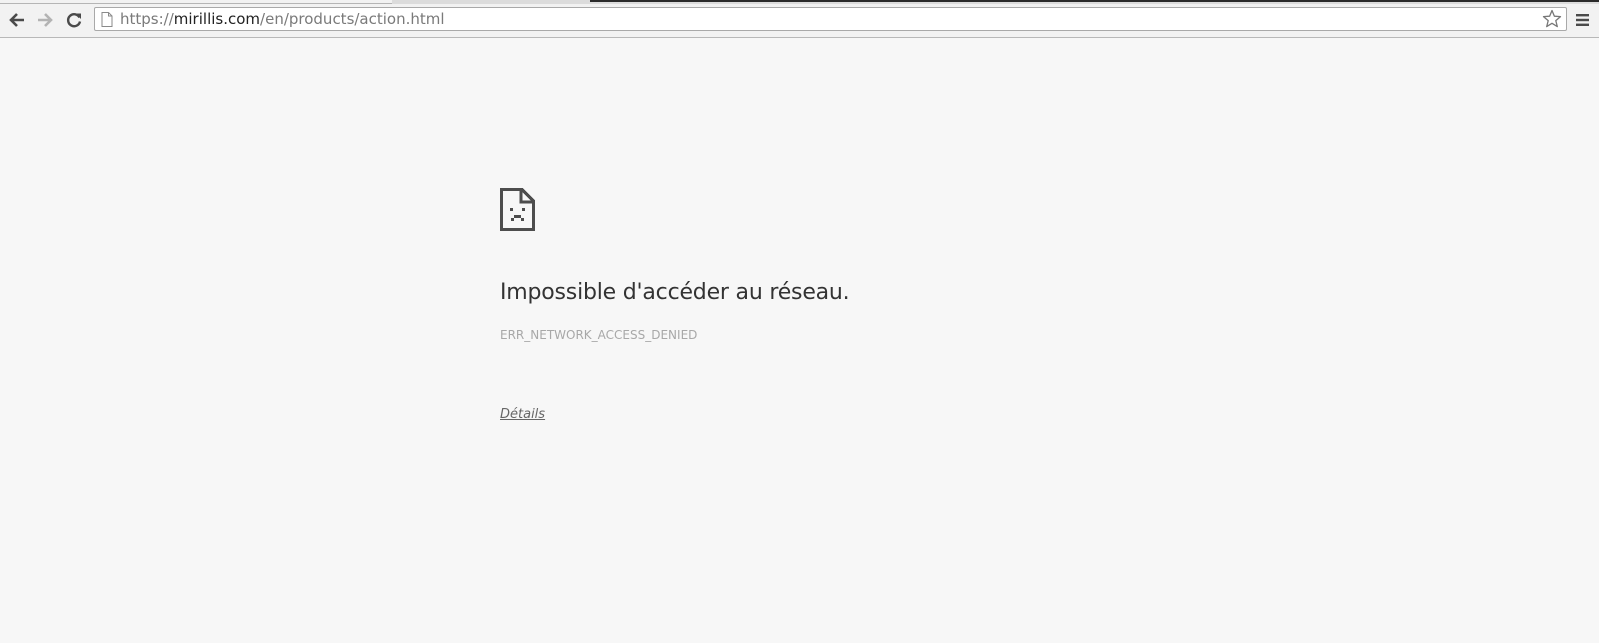 The image size is (1599, 643). Describe the element at coordinates (1583, 20) in the screenshot. I see `hamburger-menu-icon` at that location.